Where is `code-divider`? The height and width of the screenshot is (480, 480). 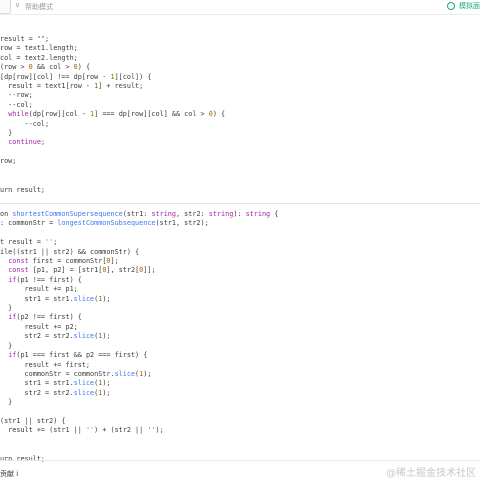 code-divider is located at coordinates (240, 203).